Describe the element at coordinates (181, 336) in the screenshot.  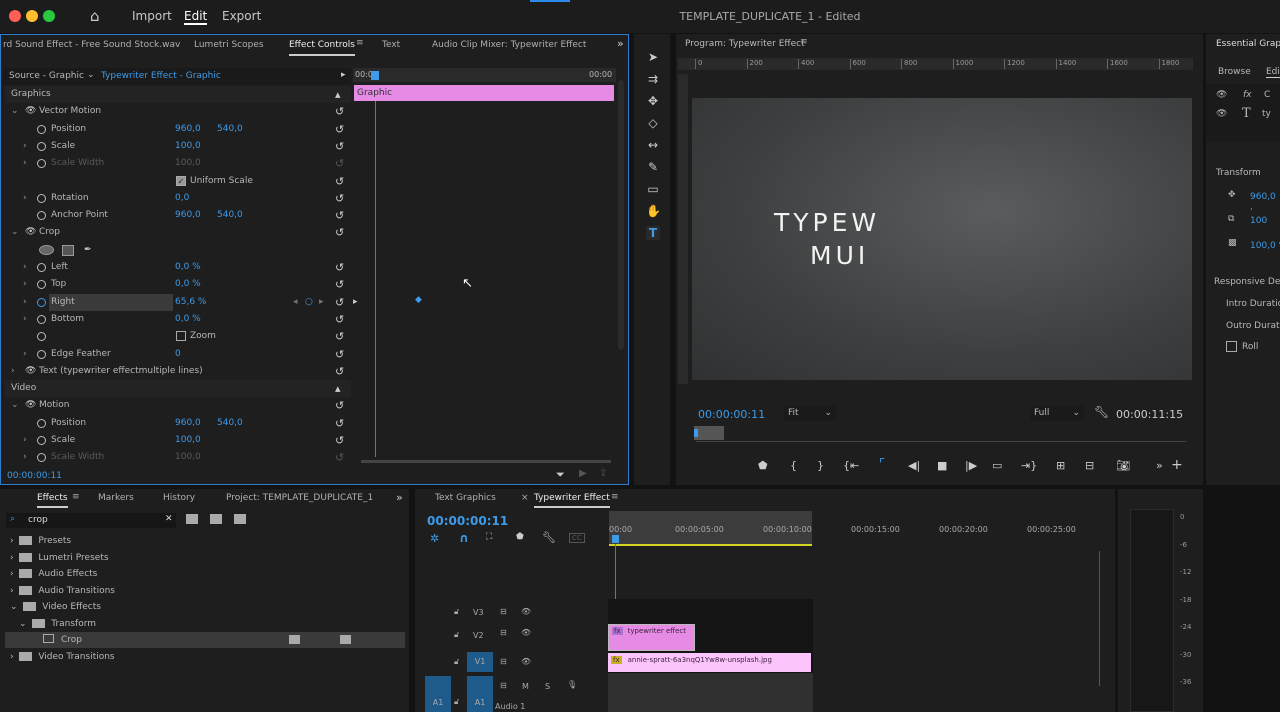
I see `checkbox` at that location.